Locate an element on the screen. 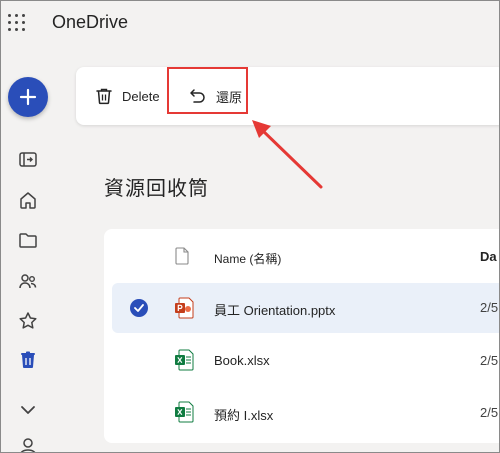 The height and width of the screenshot is (453, 500). annotation-arrow is located at coordinates (287, 154).